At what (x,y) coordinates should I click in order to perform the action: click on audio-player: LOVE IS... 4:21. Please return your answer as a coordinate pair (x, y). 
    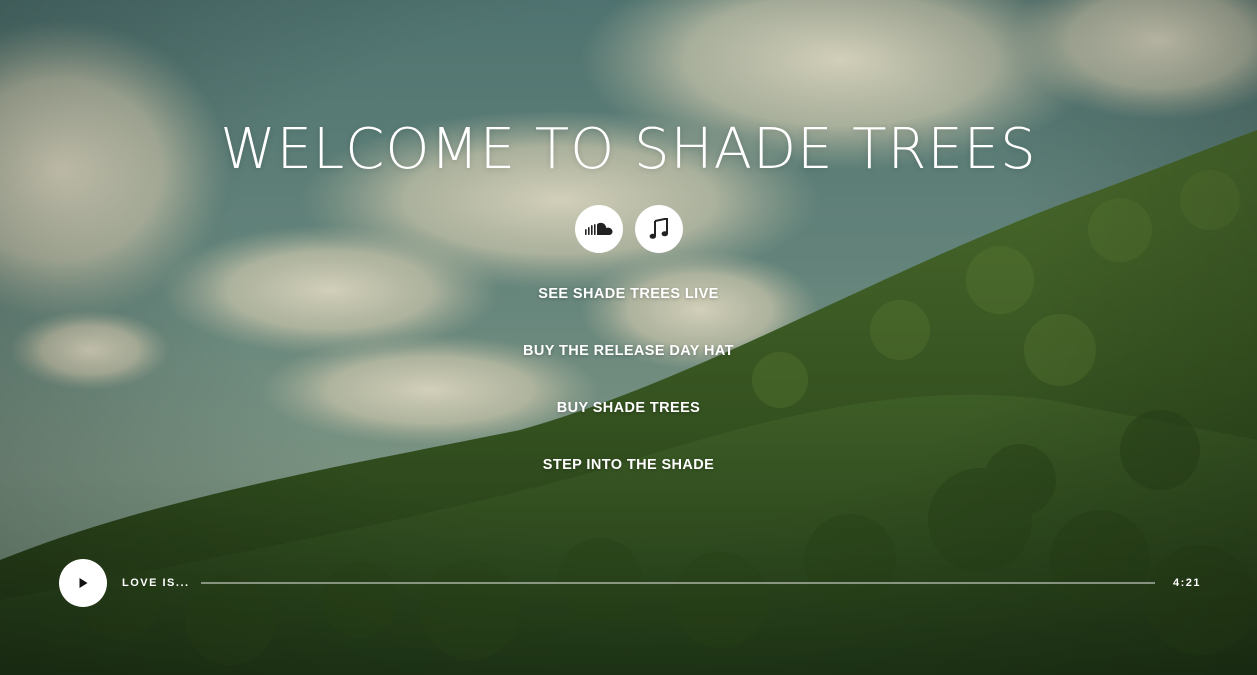
    Looking at the image, I should click on (630, 583).